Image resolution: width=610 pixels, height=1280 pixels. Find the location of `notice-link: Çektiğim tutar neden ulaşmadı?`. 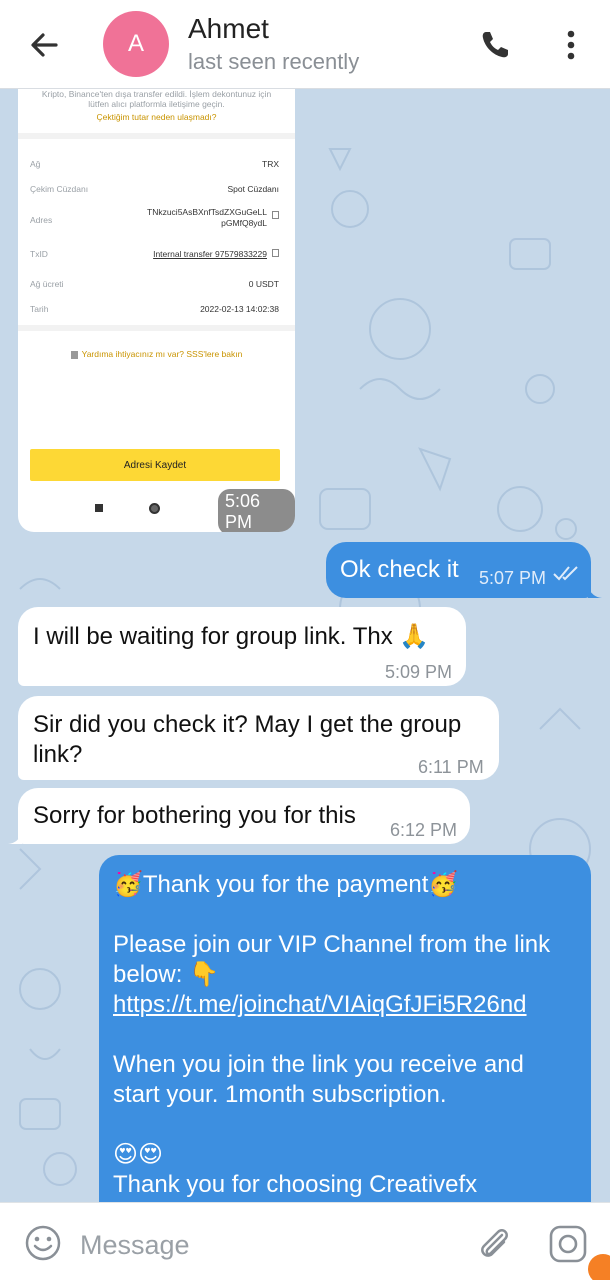

notice-link: Çektiğim tutar neden ulaşmadı? is located at coordinates (156, 117).